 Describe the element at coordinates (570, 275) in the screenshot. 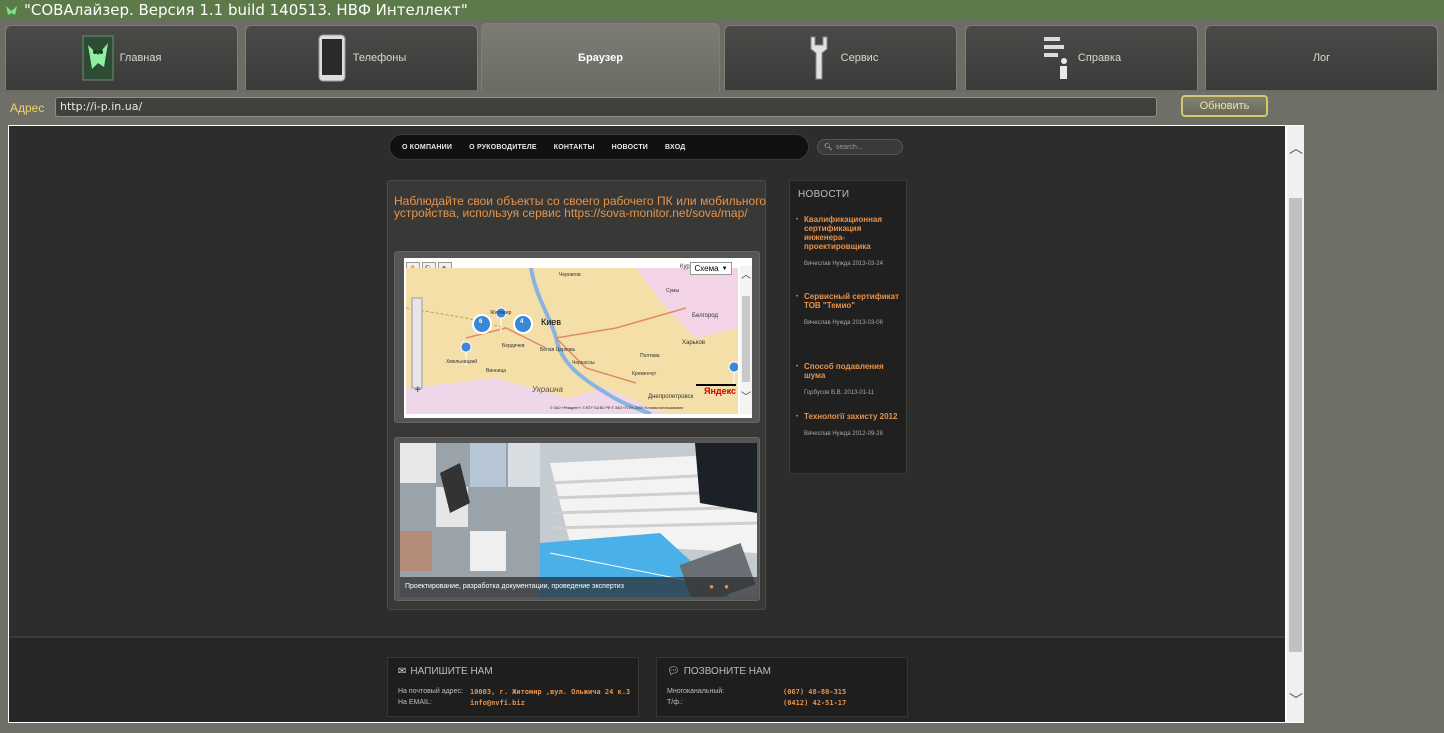

I see `map-city-chernihiv: Чернигов` at that location.